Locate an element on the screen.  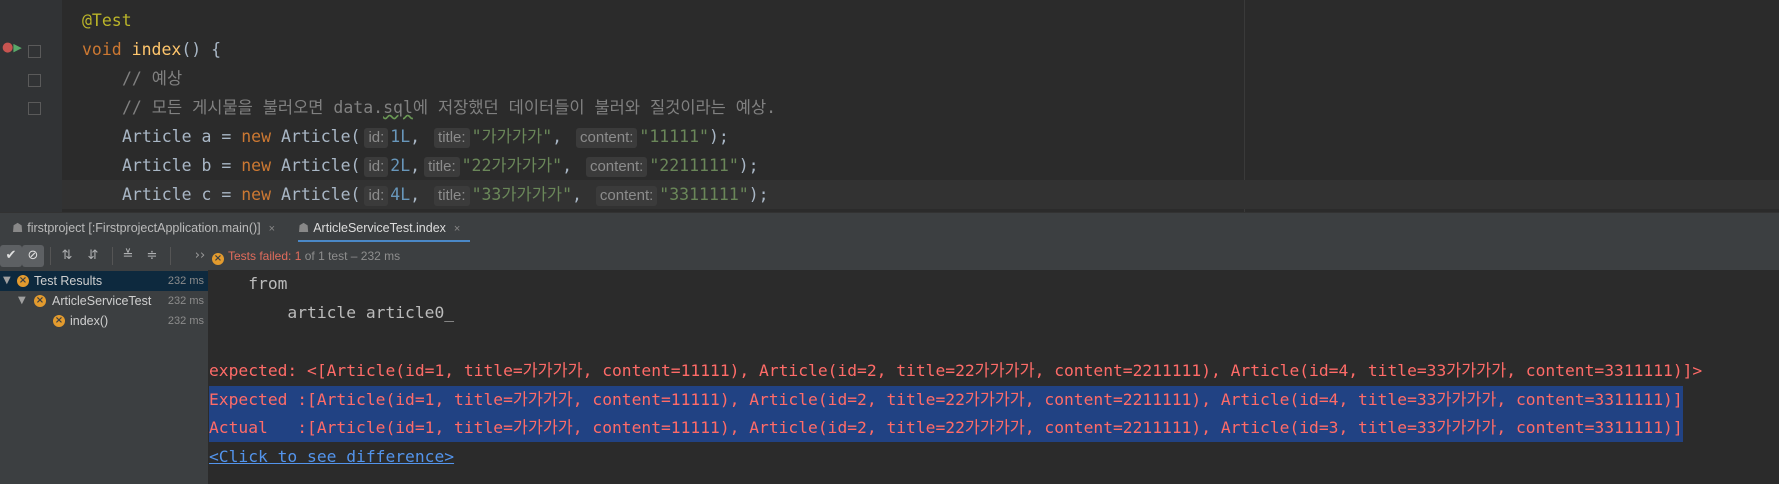
console-line: article article0_ is located at coordinates (332, 312).